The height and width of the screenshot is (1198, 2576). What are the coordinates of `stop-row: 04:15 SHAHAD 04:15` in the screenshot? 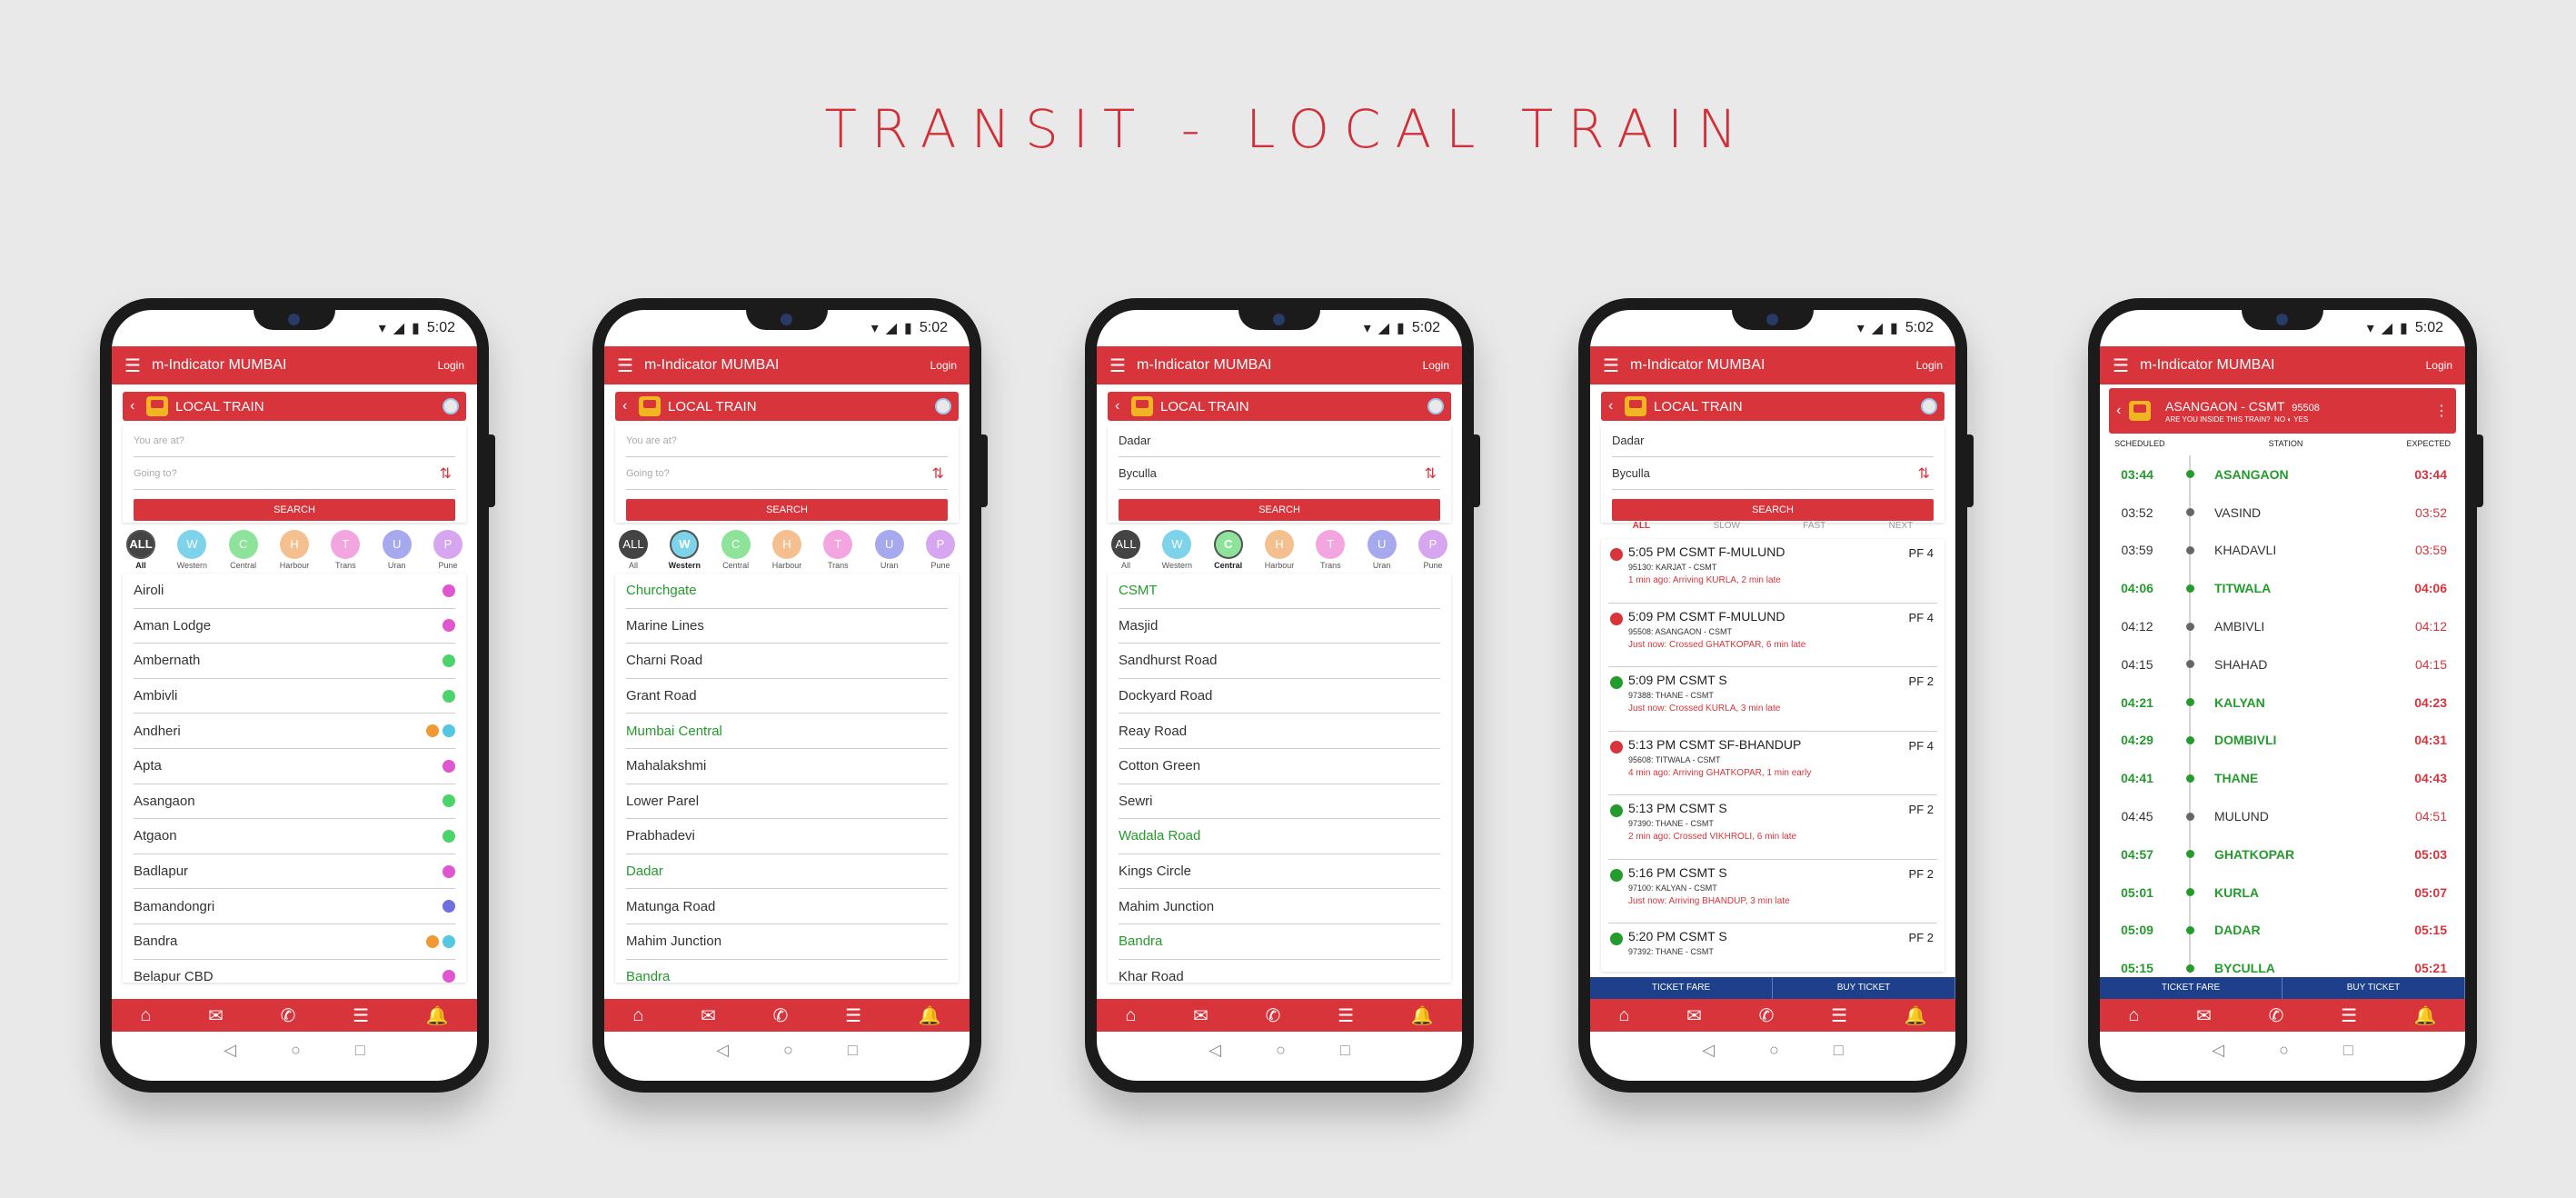 It's located at (2282, 665).